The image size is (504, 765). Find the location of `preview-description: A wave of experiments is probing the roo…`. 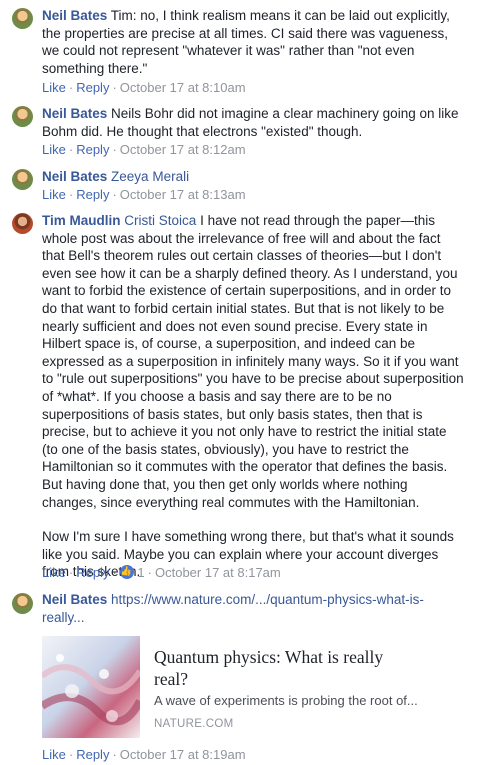

preview-description: A wave of experiments is probing the roo… is located at coordinates (286, 700).